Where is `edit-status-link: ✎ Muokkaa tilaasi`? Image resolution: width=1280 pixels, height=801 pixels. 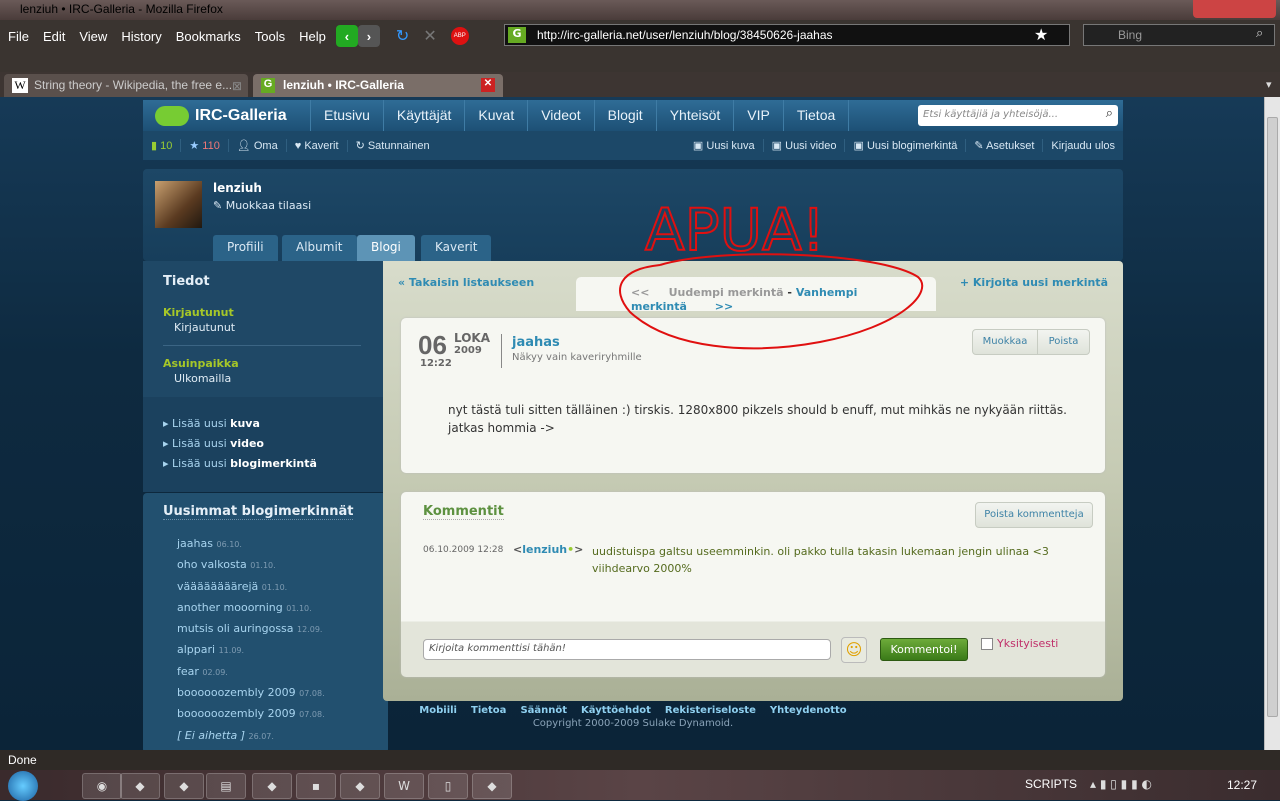
edit-status-link: ✎ Muokkaa tilaasi is located at coordinates (262, 205).